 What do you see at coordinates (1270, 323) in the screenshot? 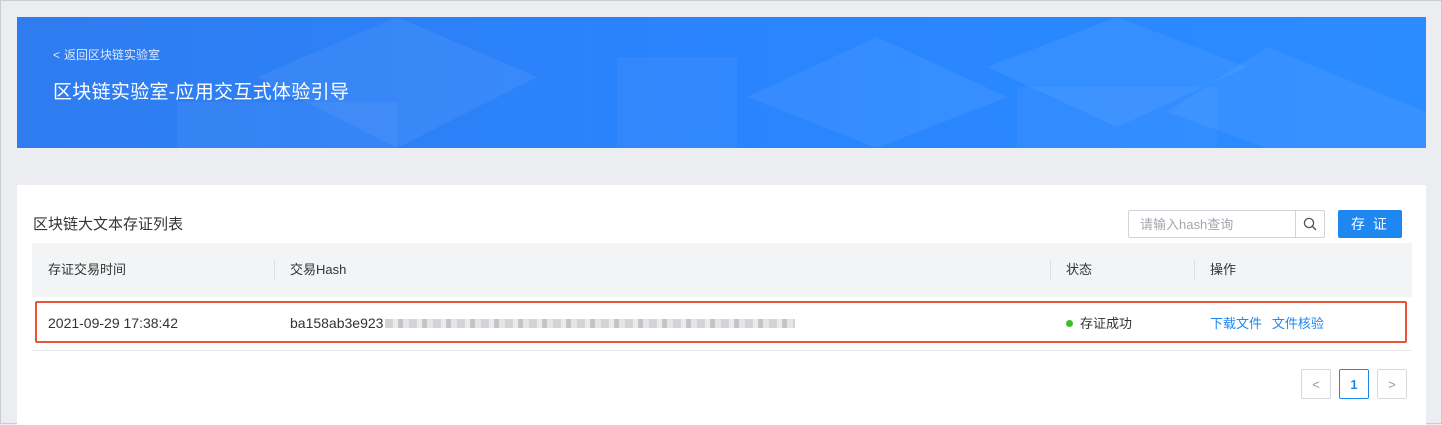
I see `row-actions: 下载文件 文件核验` at bounding box center [1270, 323].